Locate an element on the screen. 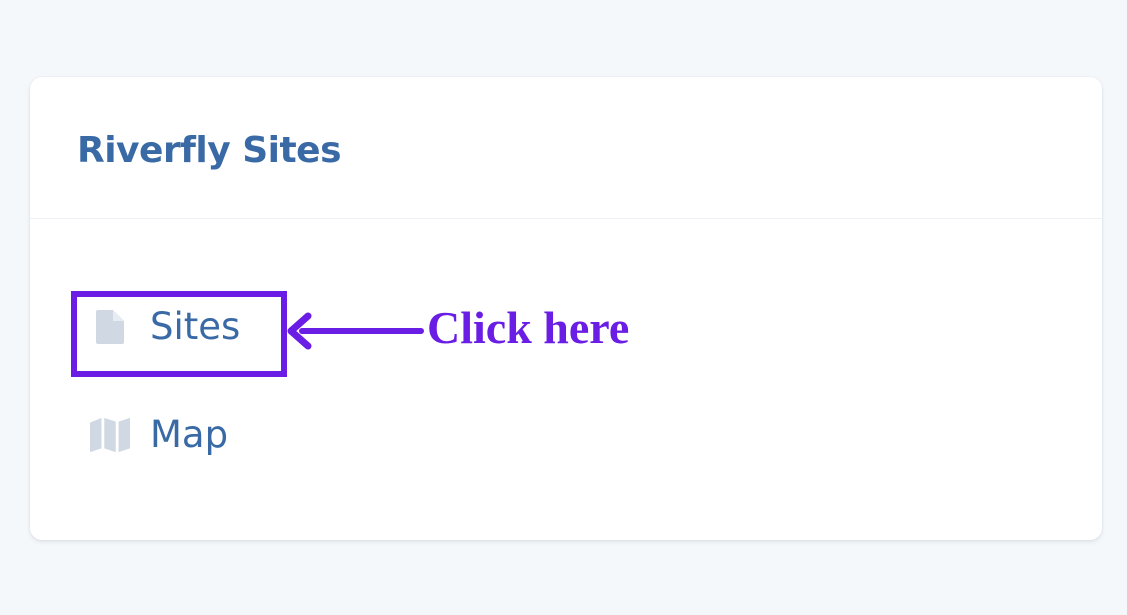 This screenshot has width=1127, height=615. highlight-box is located at coordinates (179, 334).